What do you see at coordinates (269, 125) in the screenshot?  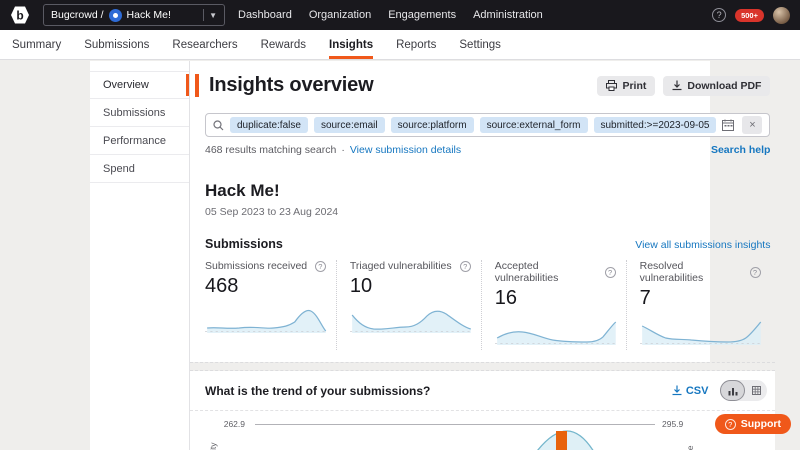 I see `filter-pill-duplicate: duplicate:false` at bounding box center [269, 125].